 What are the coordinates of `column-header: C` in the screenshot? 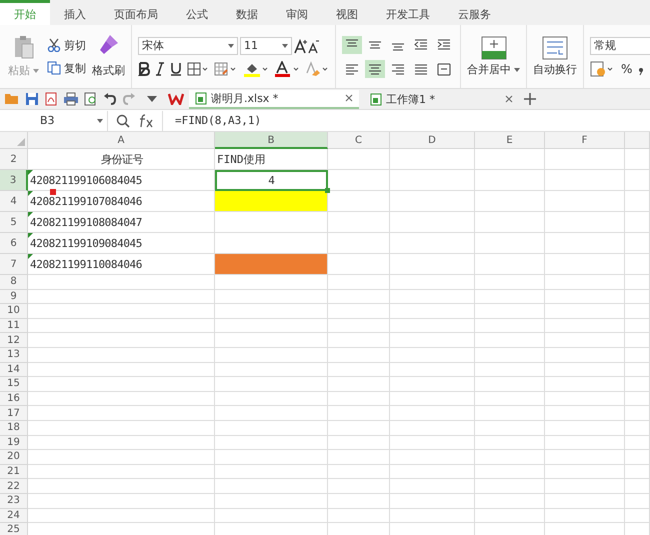 It's located at (359, 140).